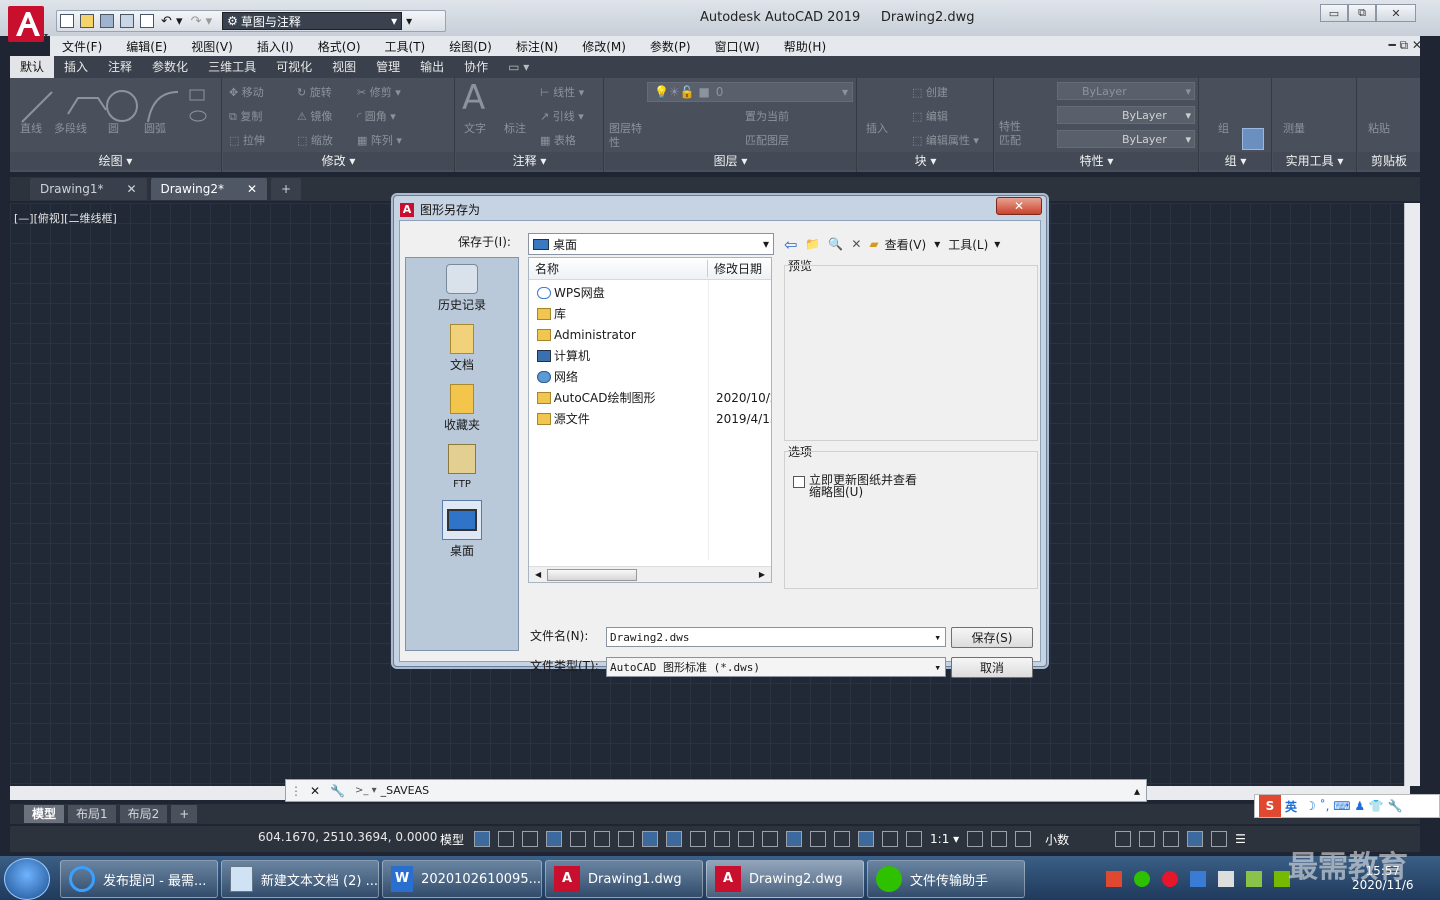 This screenshot has height=900, width=1440. What do you see at coordinates (246, 92) in the screenshot?
I see `move-tool: ✥ 移动` at bounding box center [246, 92].